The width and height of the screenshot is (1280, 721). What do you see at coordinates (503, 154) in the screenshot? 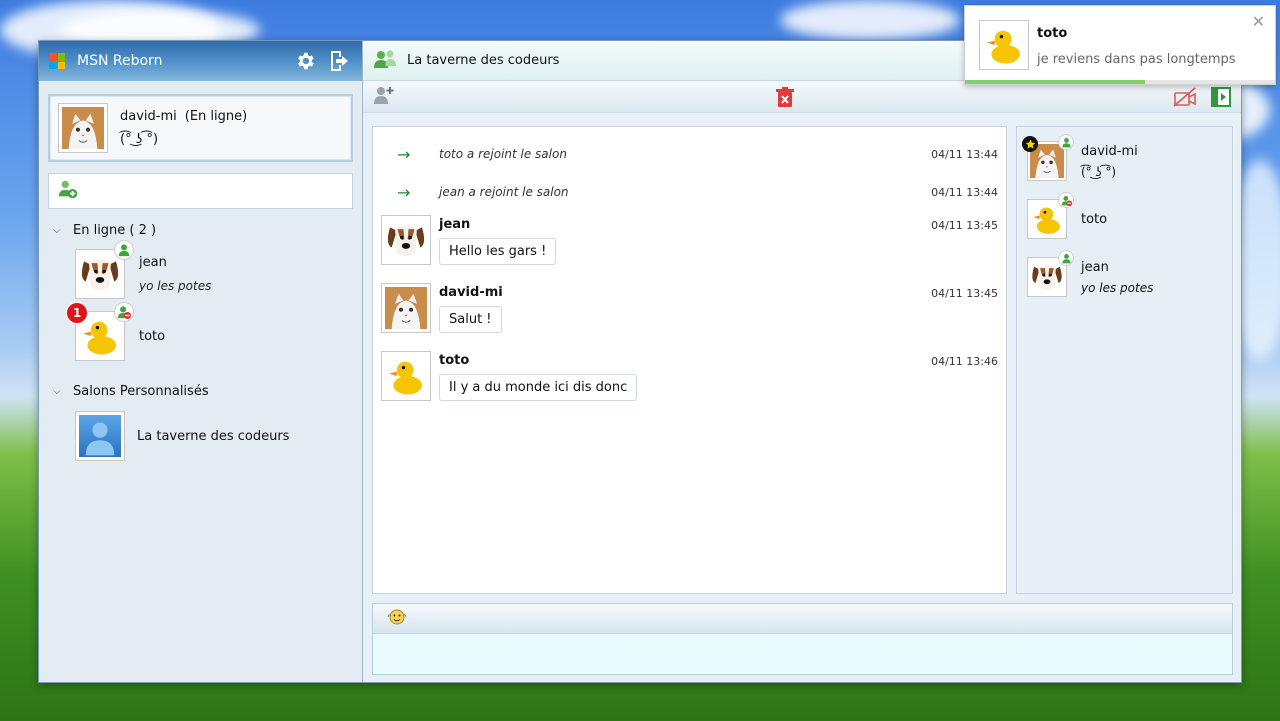
I see `system-message-text: toto a rejoint le salon` at bounding box center [503, 154].